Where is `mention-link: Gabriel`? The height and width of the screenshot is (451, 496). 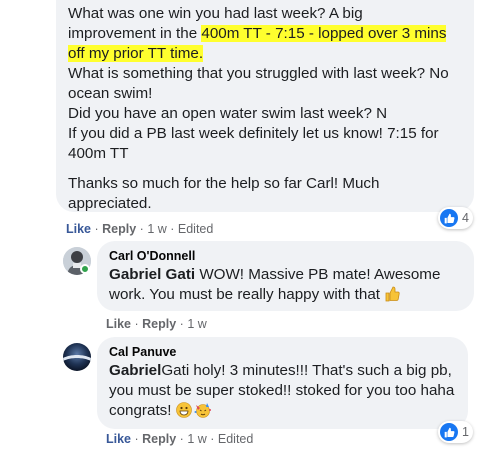 mention-link: Gabriel is located at coordinates (135, 370).